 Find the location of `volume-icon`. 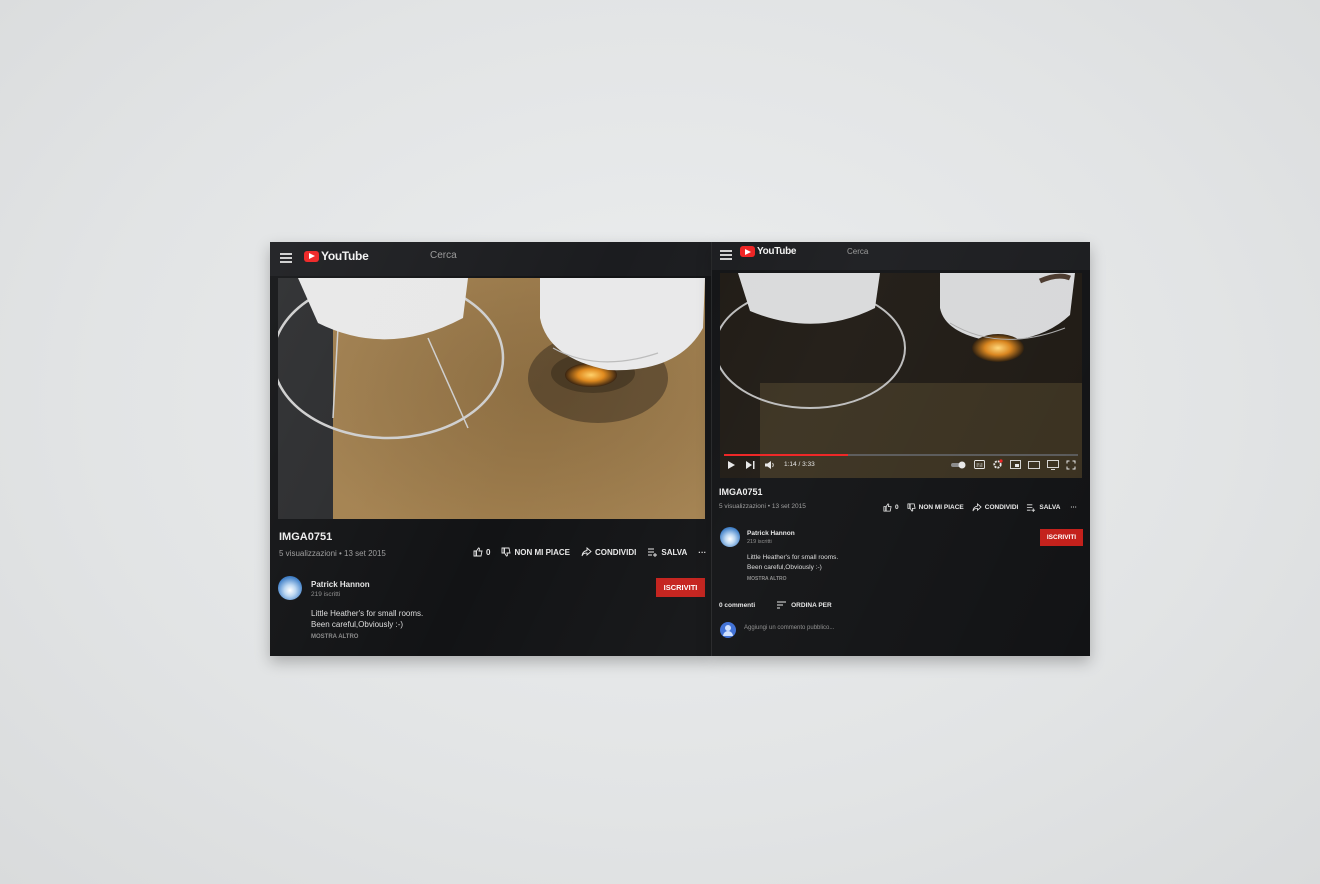

volume-icon is located at coordinates (770, 465).